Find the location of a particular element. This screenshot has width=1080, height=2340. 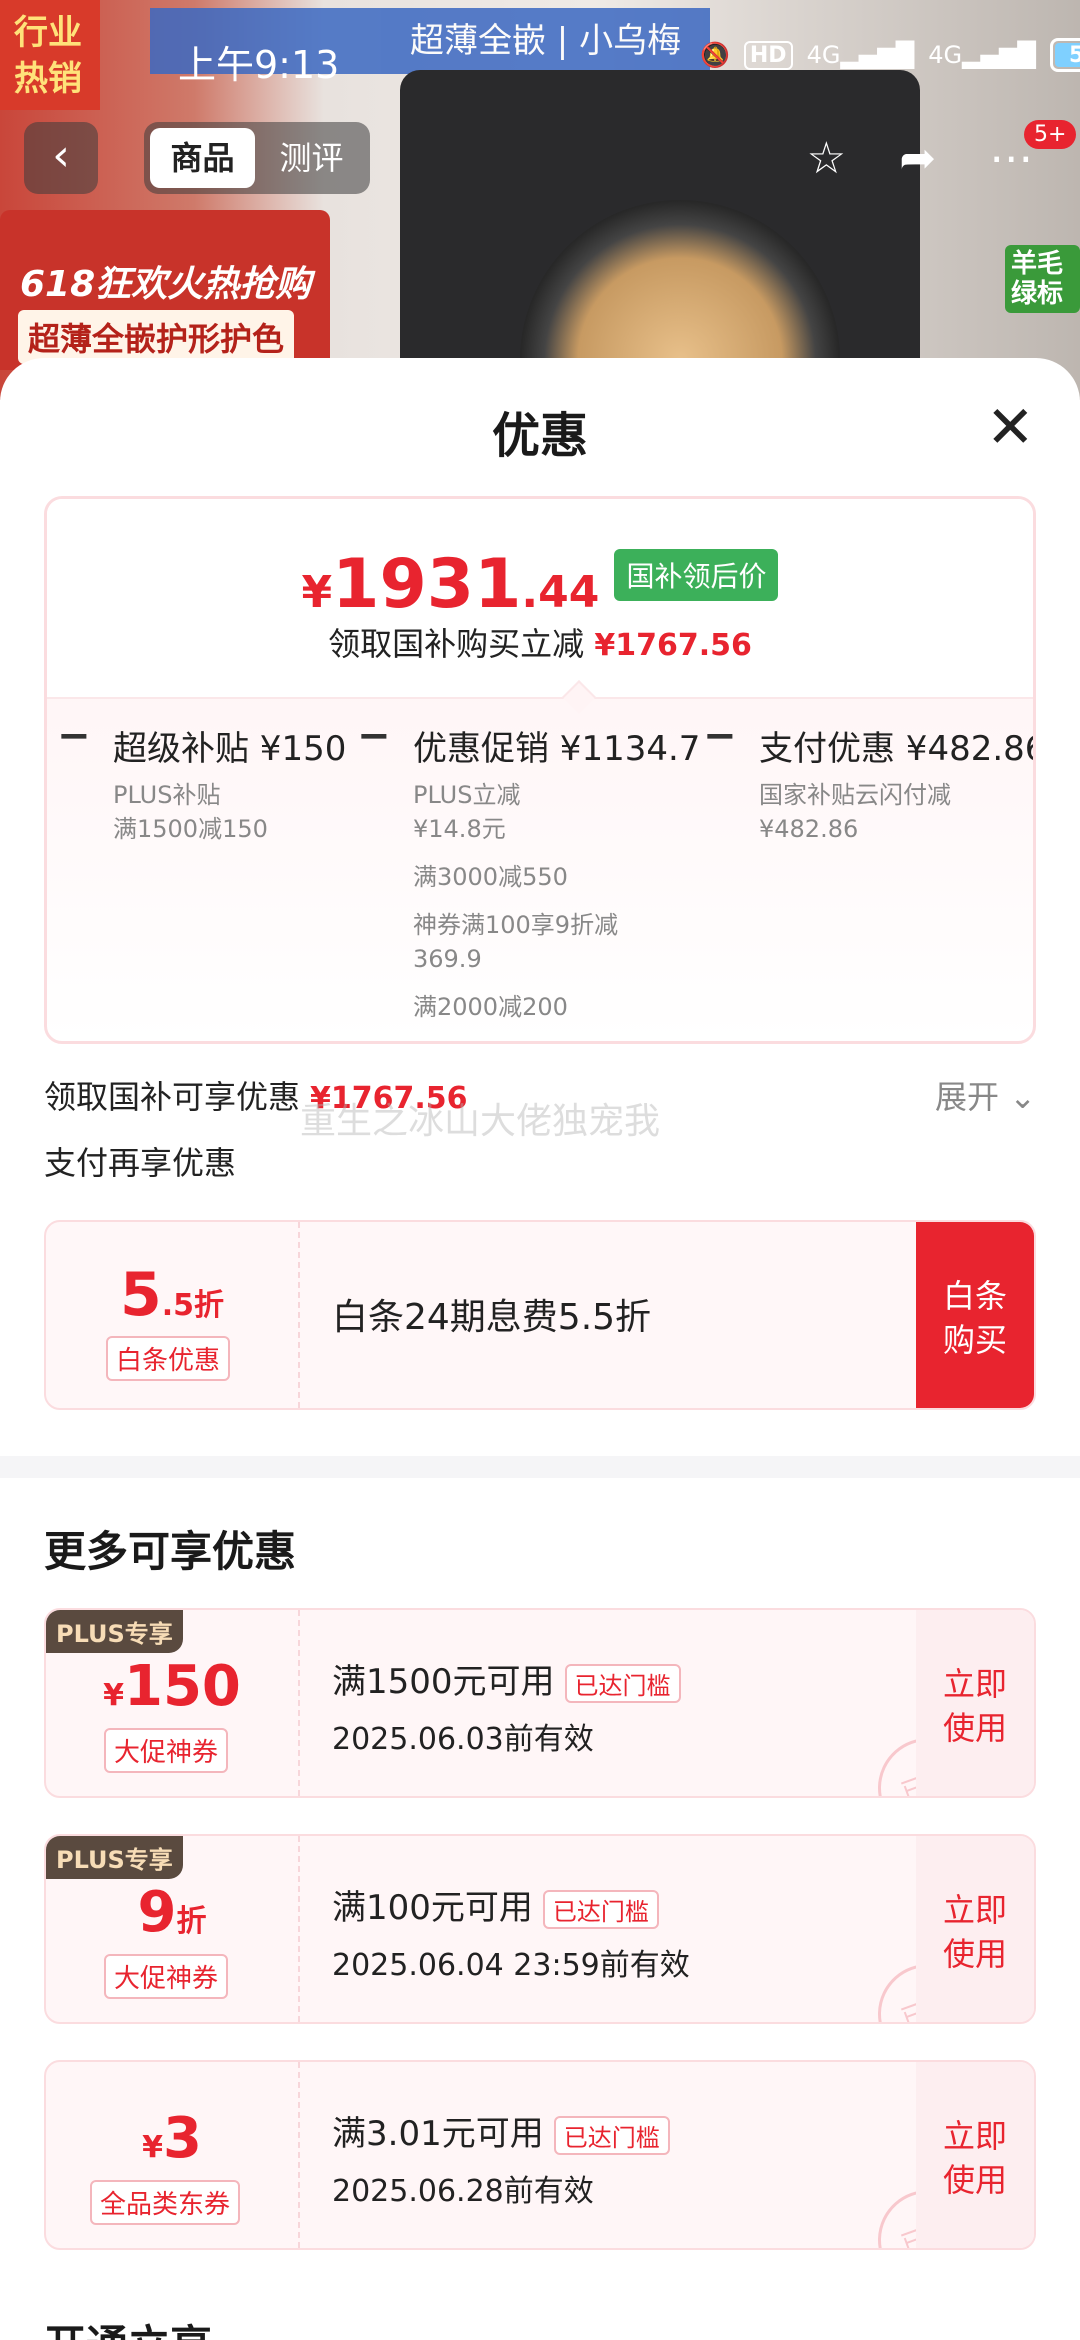

coupon-condition: 满1500元可用 已达门槛 is located at coordinates (506, 1678).